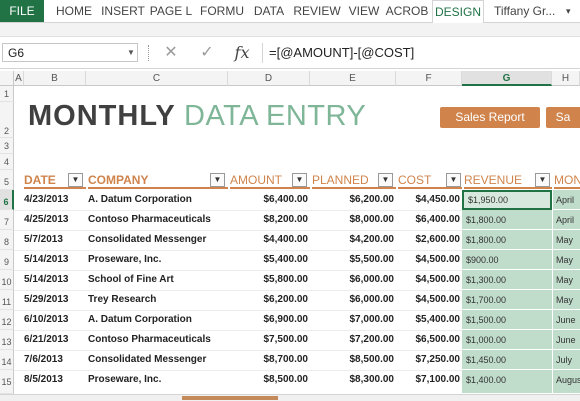 The height and width of the screenshot is (401, 580). Describe the element at coordinates (268, 360) in the screenshot. I see `cell-amount: $8,700.00` at that location.